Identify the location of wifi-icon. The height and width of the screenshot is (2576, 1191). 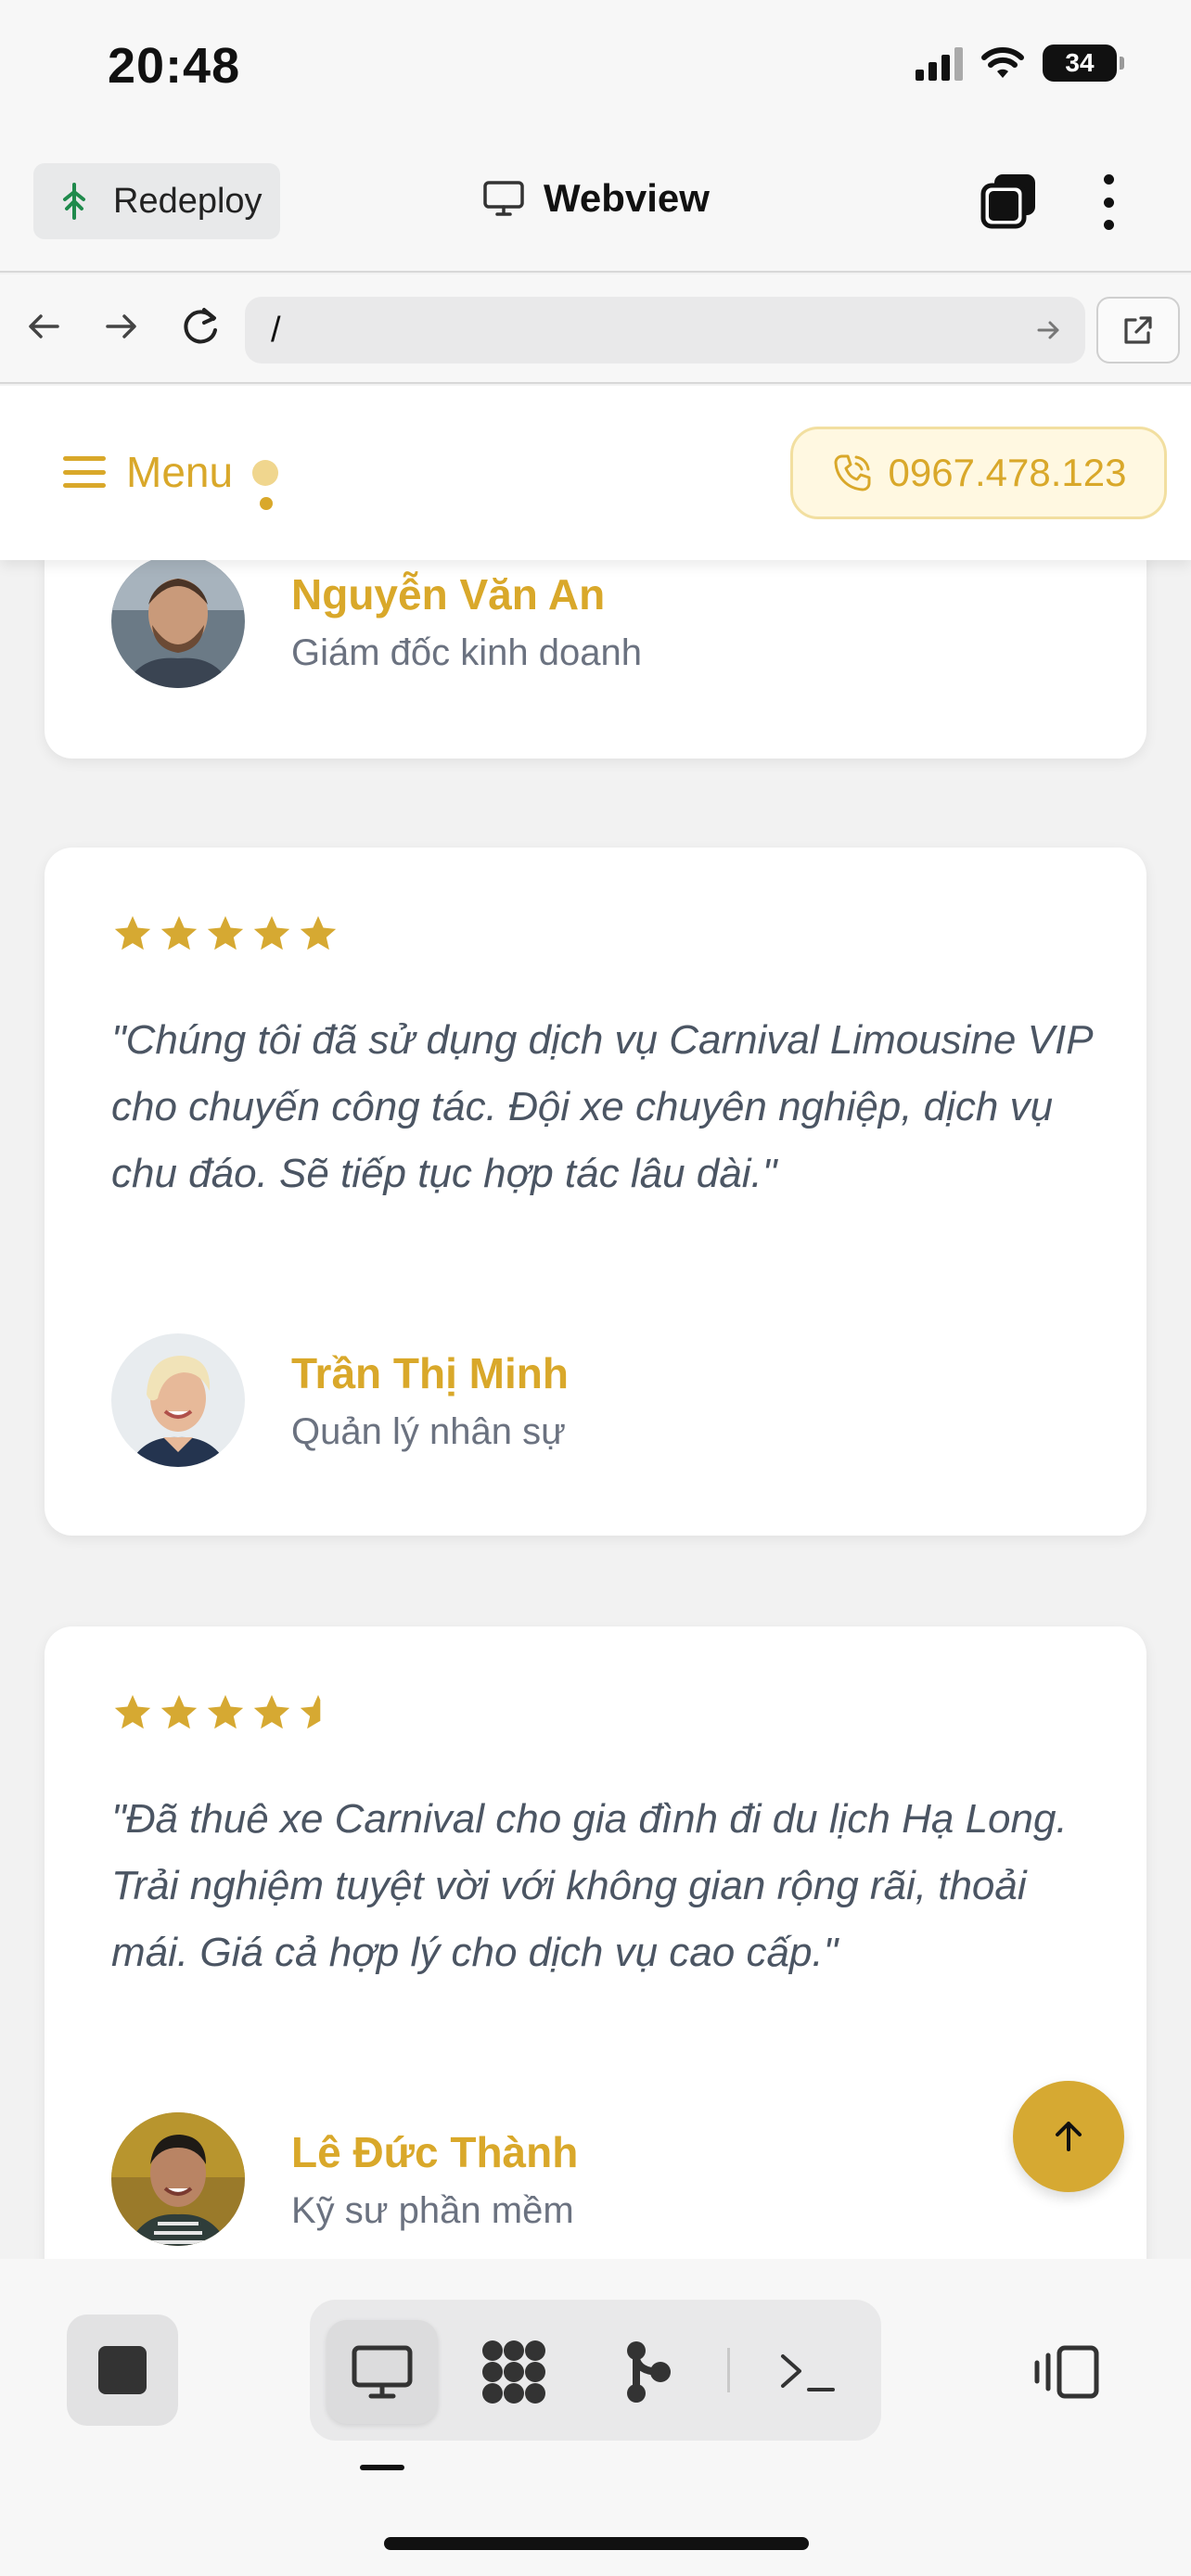
(1003, 62).